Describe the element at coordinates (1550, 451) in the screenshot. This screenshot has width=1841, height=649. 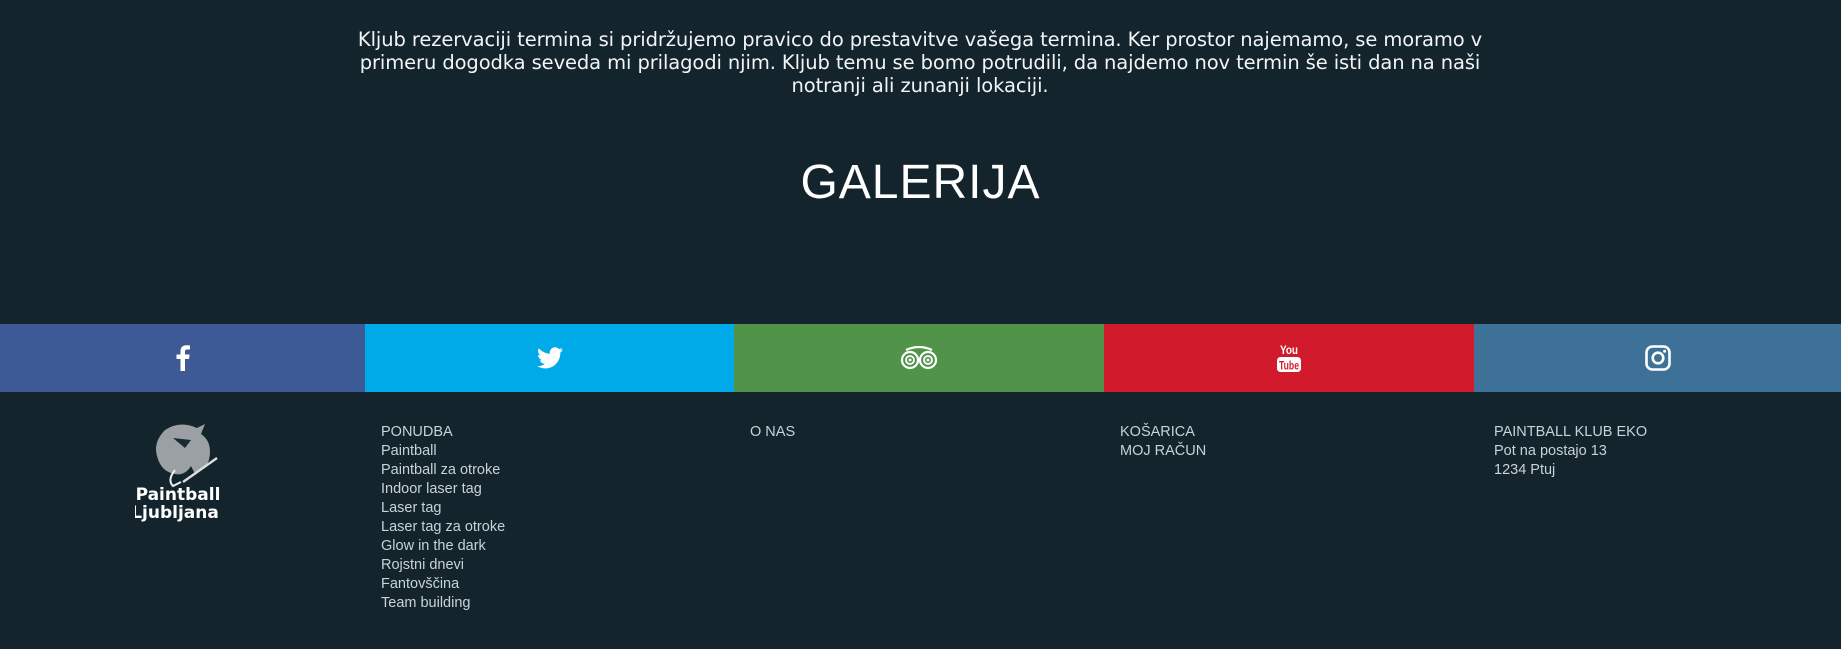
I see `club-street: Pot na postajo 13` at that location.